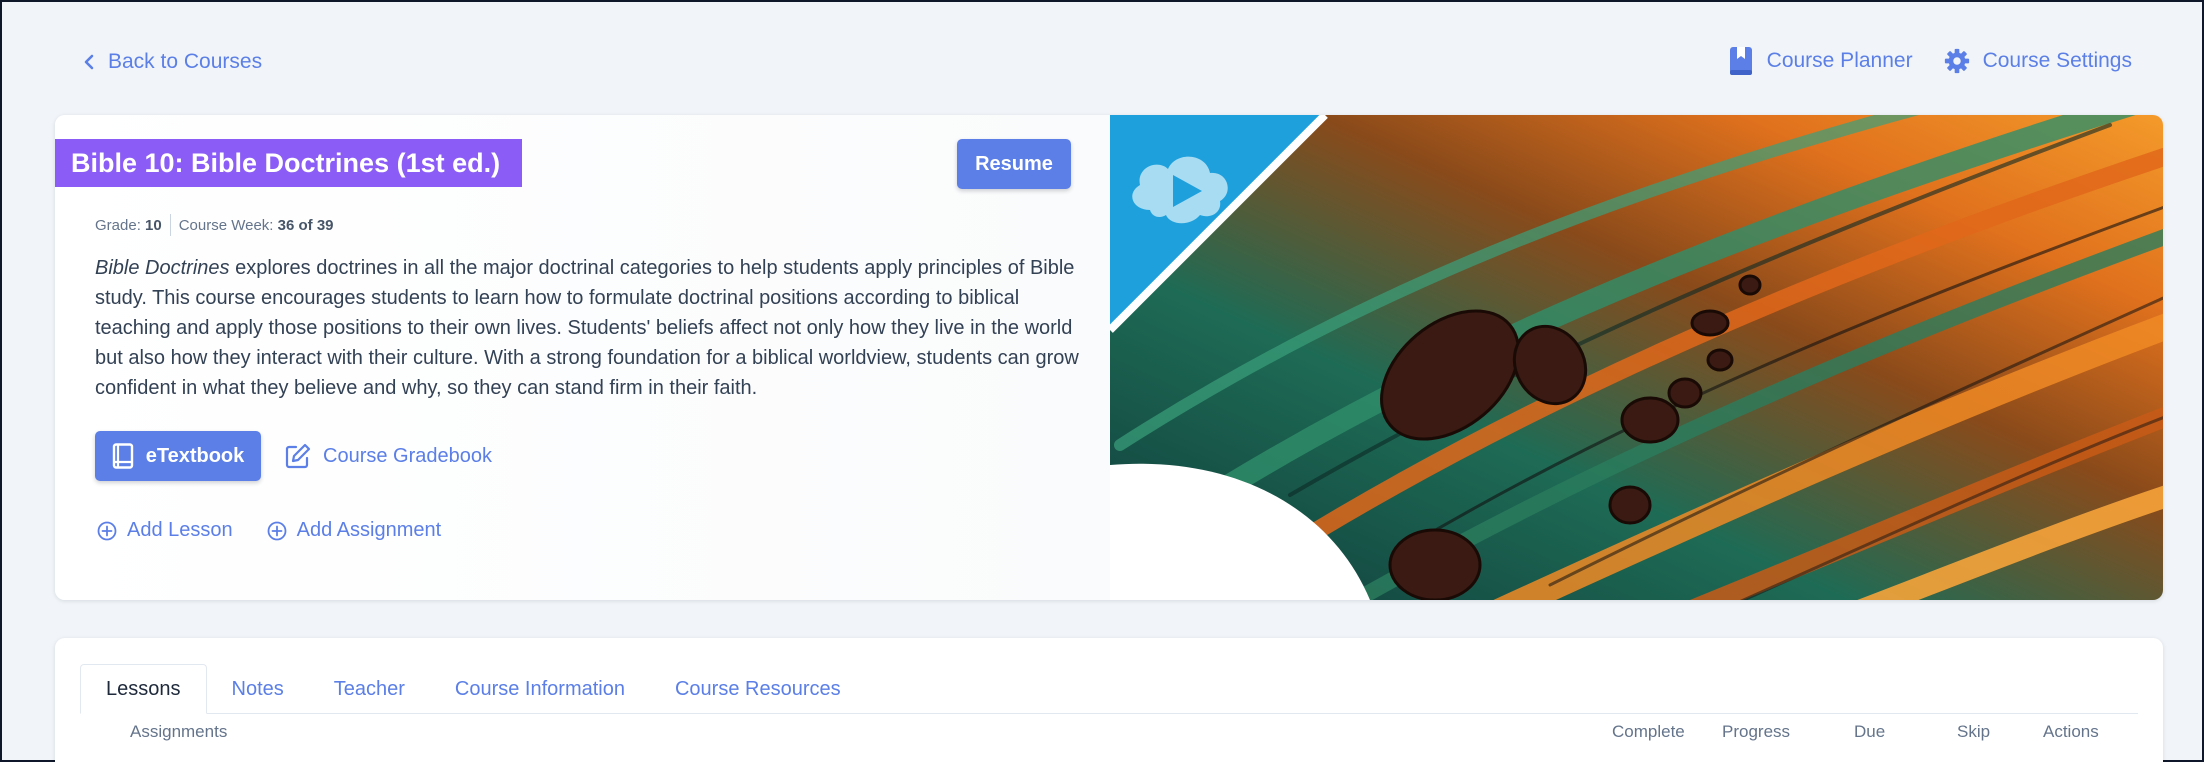 This screenshot has width=2204, height=762. I want to click on edit-icon, so click(298, 456).